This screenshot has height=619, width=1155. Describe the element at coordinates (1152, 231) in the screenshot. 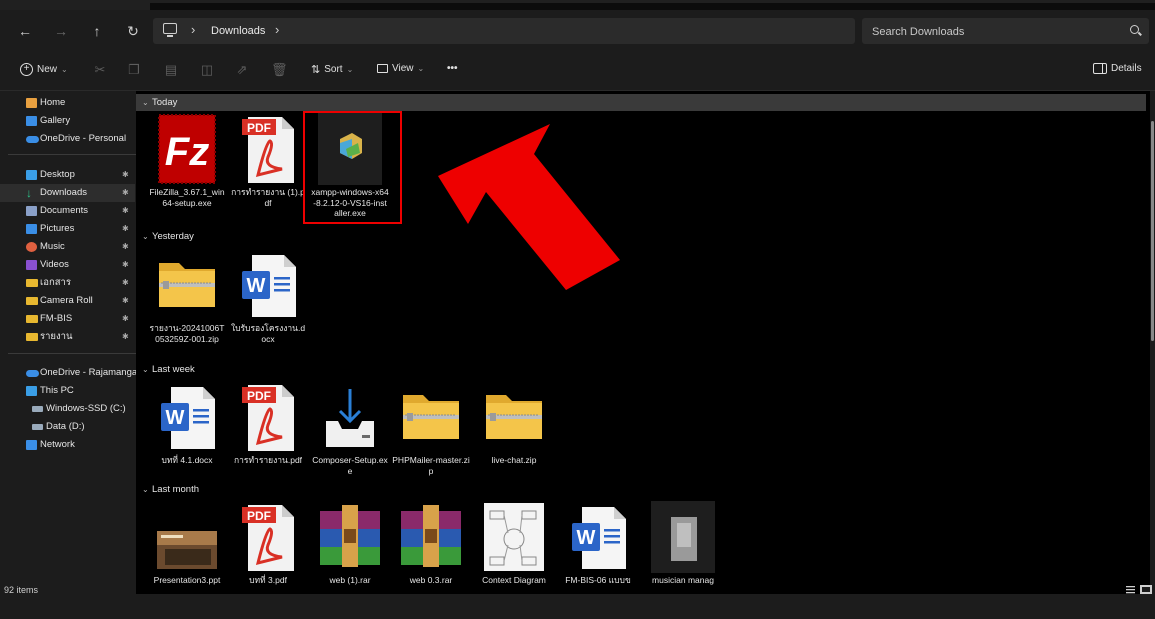

I see `scrollbar-thumb` at that location.